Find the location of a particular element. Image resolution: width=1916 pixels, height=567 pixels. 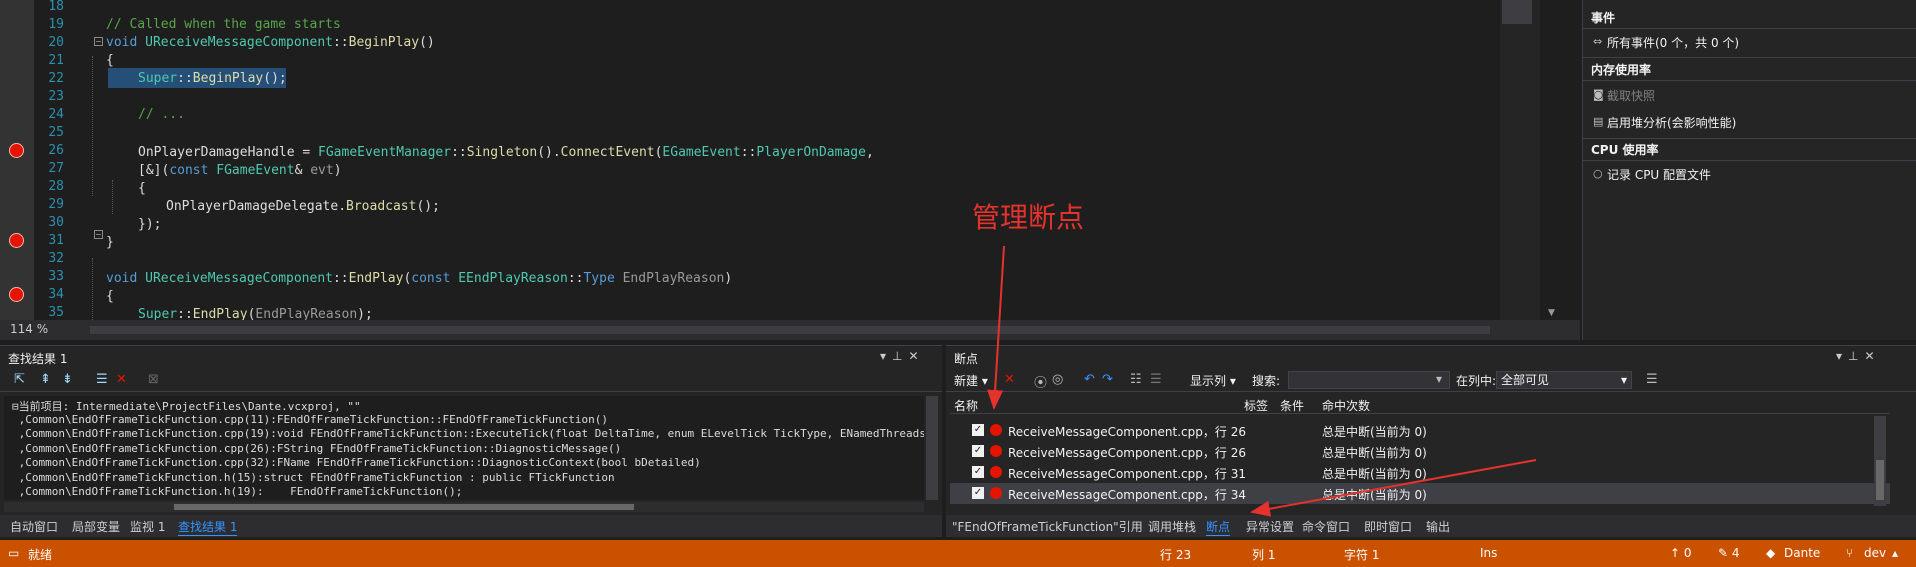

code-line-19: // Called when the game starts is located at coordinates (223, 25).